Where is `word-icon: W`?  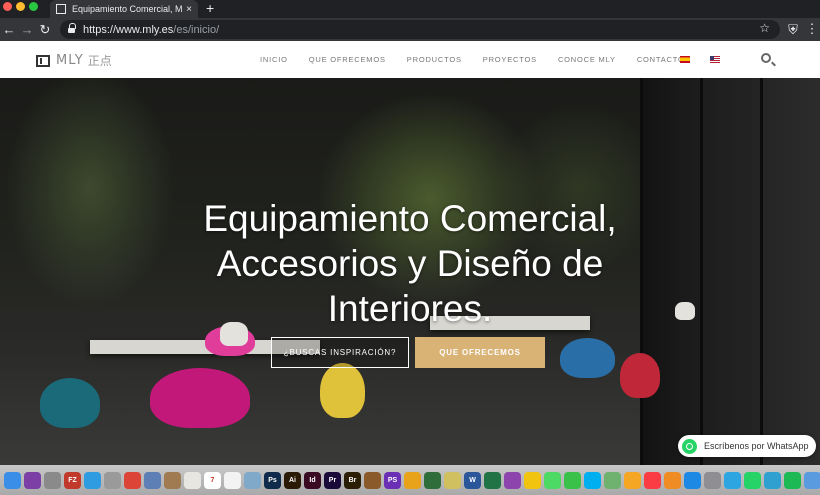
word-icon: W is located at coordinates (472, 480).